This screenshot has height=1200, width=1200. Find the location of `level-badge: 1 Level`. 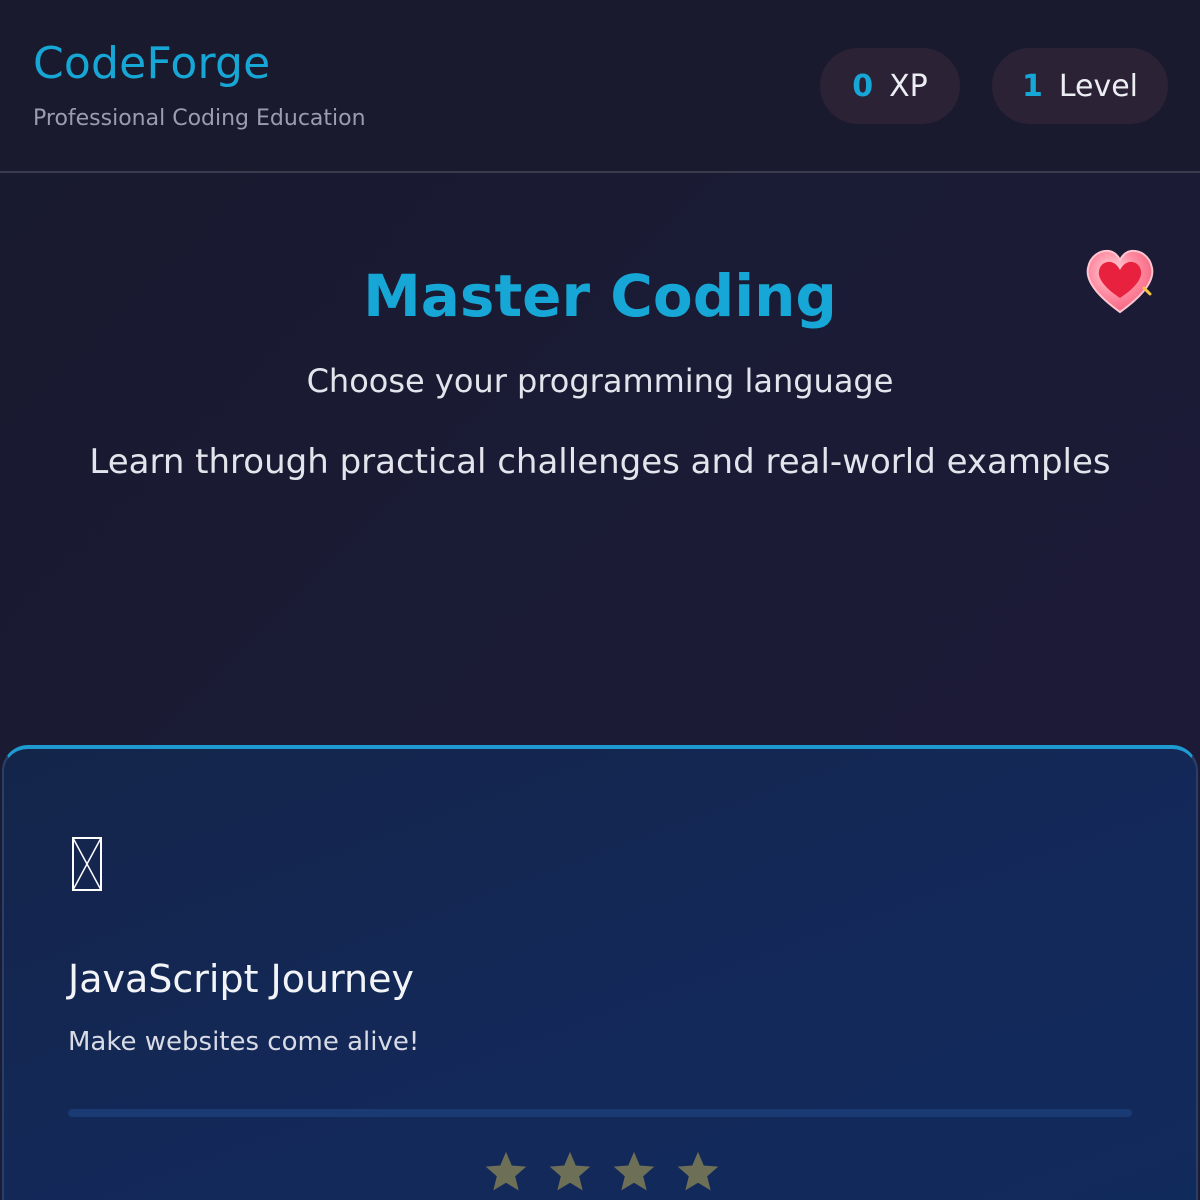

level-badge: 1 Level is located at coordinates (1080, 86).